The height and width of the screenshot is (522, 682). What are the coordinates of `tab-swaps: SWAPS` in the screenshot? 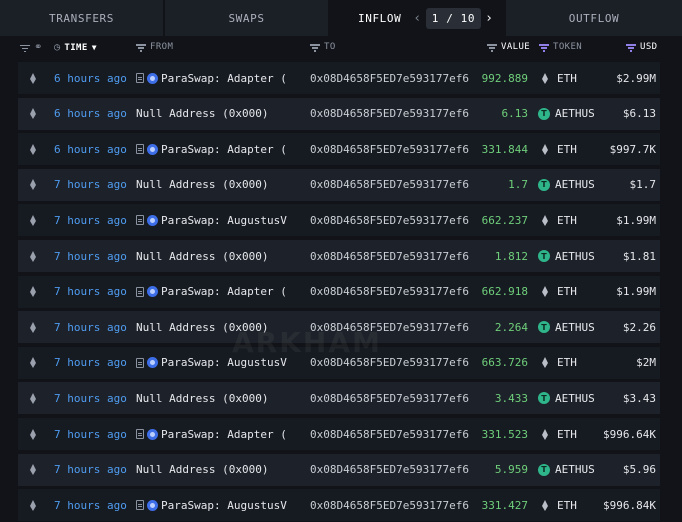 It's located at (247, 18).